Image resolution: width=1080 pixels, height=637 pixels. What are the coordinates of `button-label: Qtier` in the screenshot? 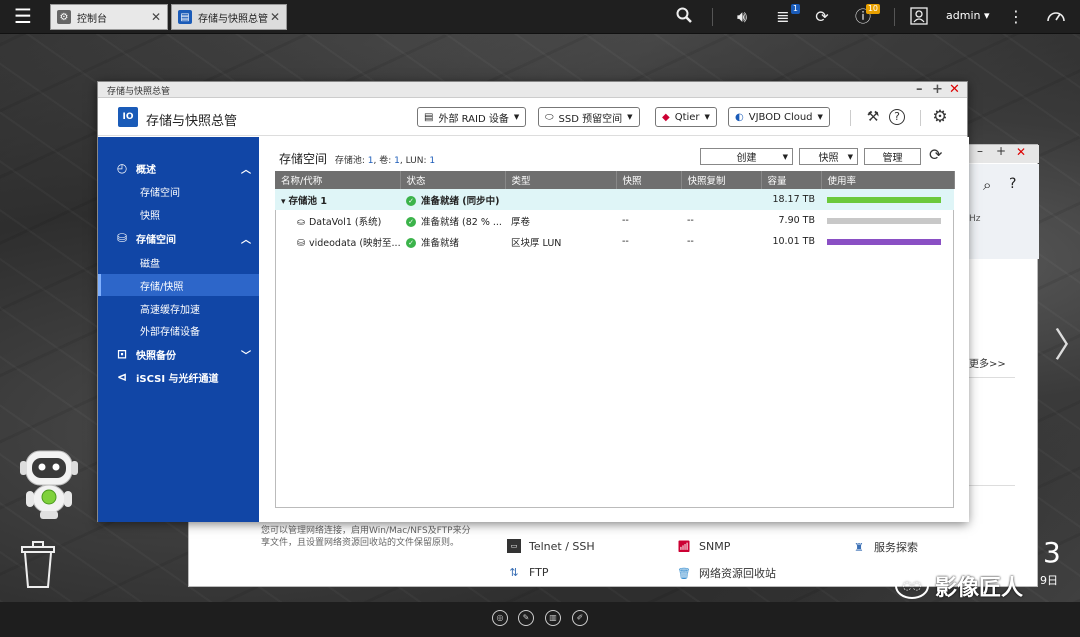 It's located at (687, 117).